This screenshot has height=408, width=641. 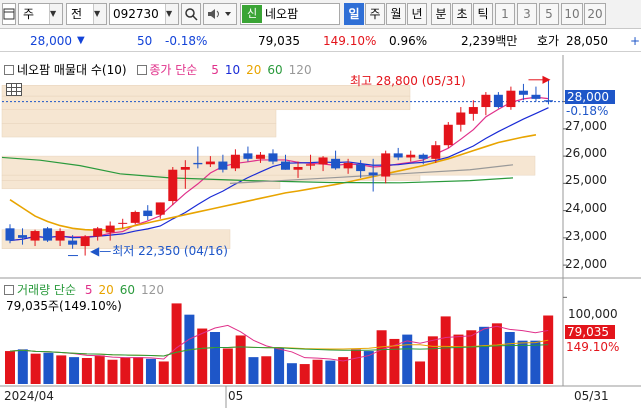 What do you see at coordinates (586, 180) in the screenshot?
I see `y-label-25000: 25,000` at bounding box center [586, 180].